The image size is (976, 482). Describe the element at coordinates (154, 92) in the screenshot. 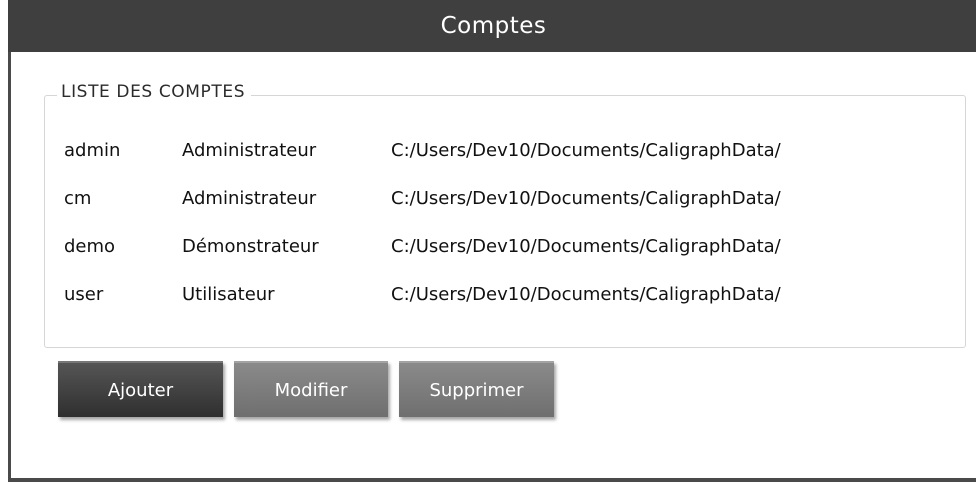

I see `accounts-group-legend: LISTE DES COMPTES` at that location.